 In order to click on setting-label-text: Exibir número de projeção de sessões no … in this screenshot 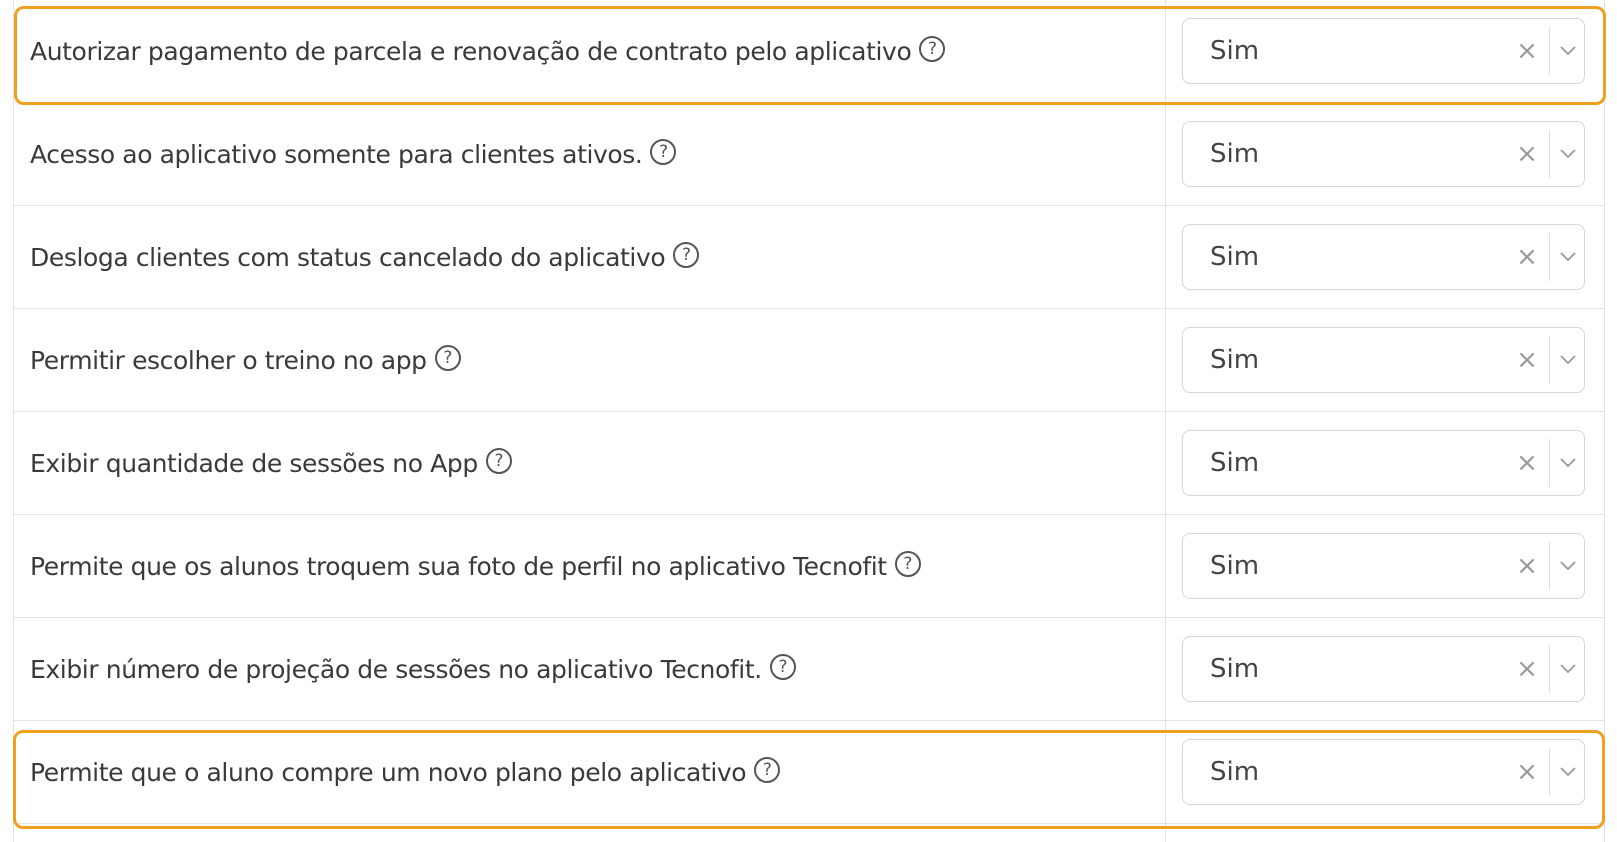, I will do `click(396, 669)`.